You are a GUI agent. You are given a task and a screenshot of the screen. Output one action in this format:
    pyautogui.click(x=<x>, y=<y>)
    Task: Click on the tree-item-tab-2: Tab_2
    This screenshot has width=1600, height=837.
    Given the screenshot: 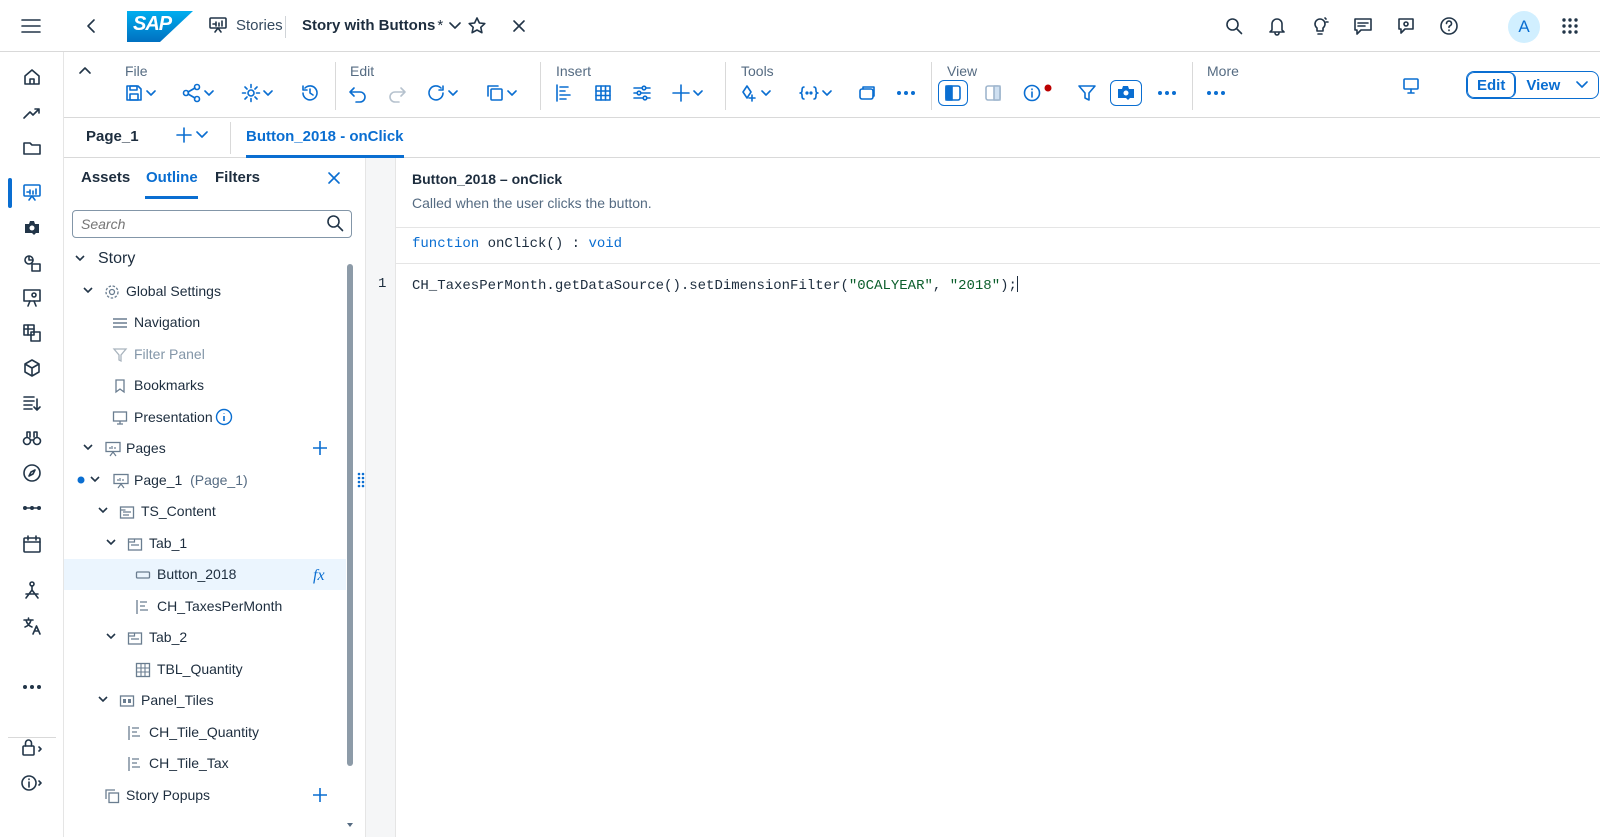 What is the action you would take?
    pyautogui.click(x=205, y=637)
    